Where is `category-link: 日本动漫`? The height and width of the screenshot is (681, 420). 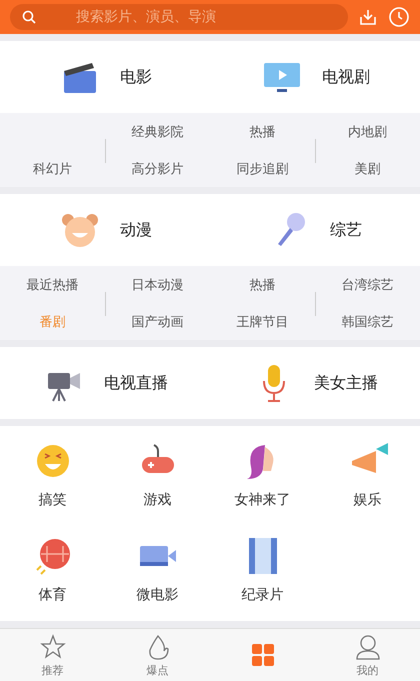 category-link: 日本动漫 is located at coordinates (157, 284).